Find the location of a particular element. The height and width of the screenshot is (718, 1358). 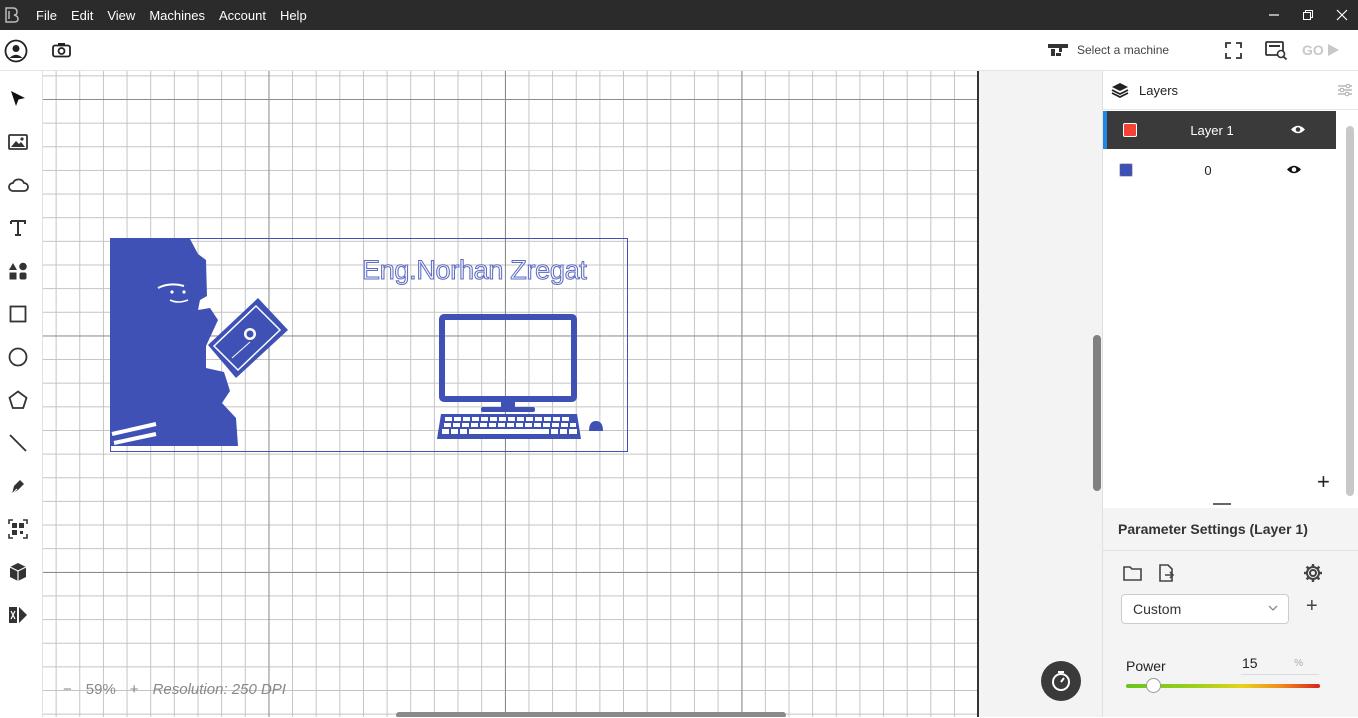

ellipse-icon is located at coordinates (18, 357).